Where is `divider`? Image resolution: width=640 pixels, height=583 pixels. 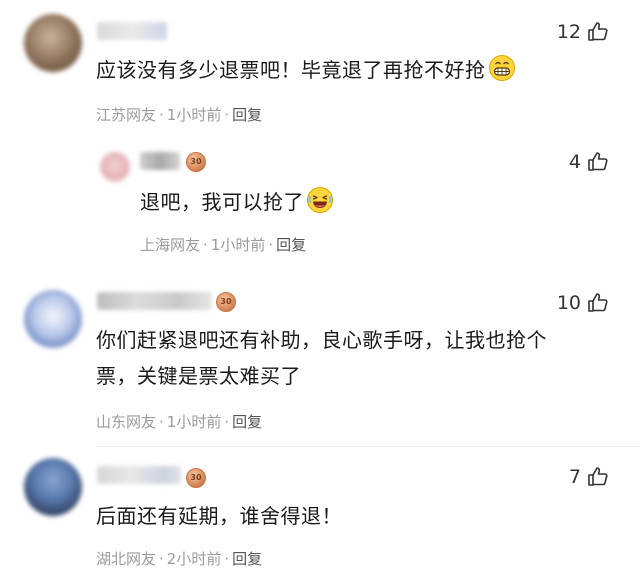 divider is located at coordinates (368, 446).